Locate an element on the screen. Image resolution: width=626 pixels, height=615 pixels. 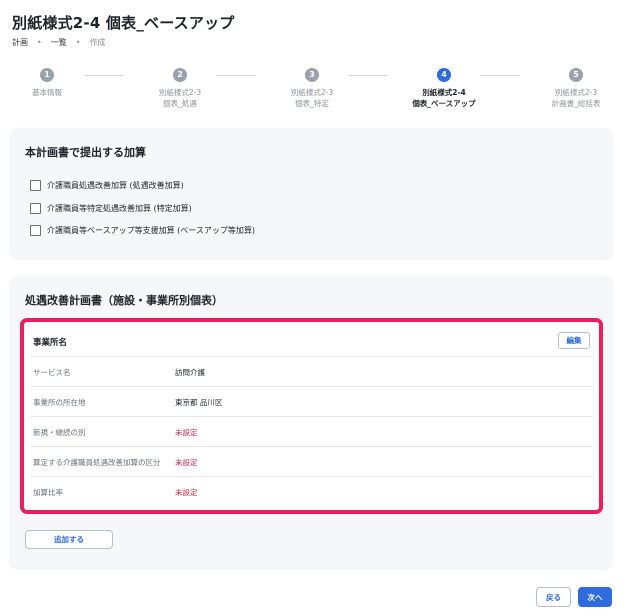
table-row: 加算比率 未設定 is located at coordinates (311, 491).